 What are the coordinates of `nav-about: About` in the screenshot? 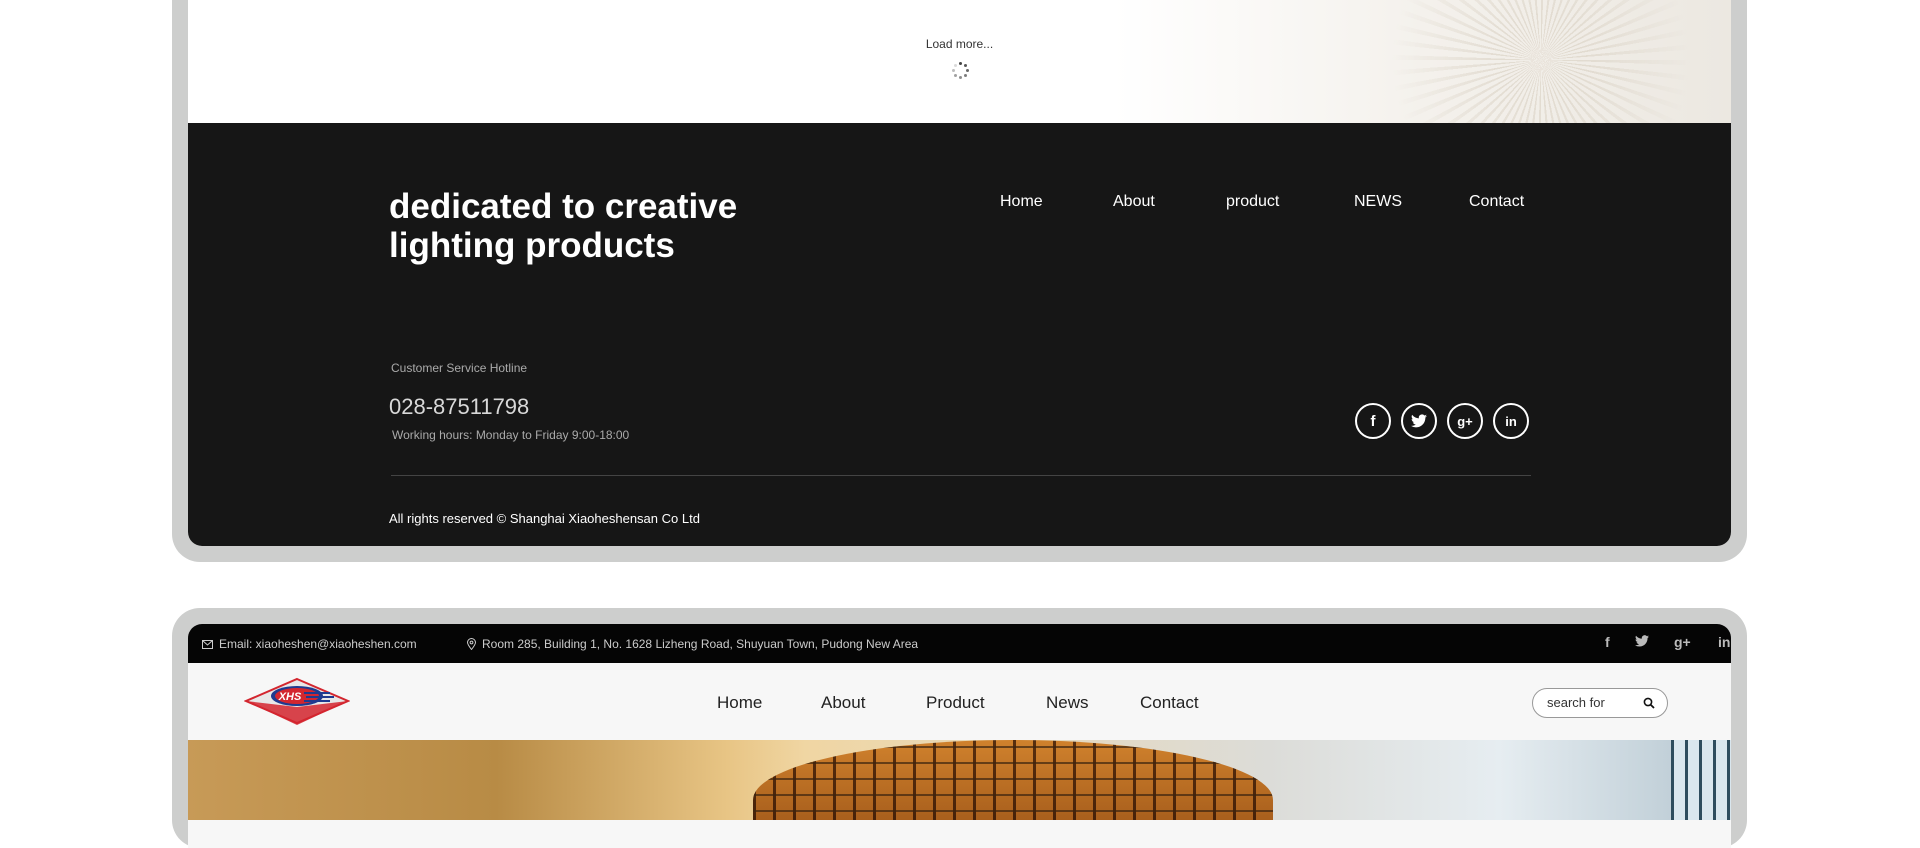 It's located at (843, 703).